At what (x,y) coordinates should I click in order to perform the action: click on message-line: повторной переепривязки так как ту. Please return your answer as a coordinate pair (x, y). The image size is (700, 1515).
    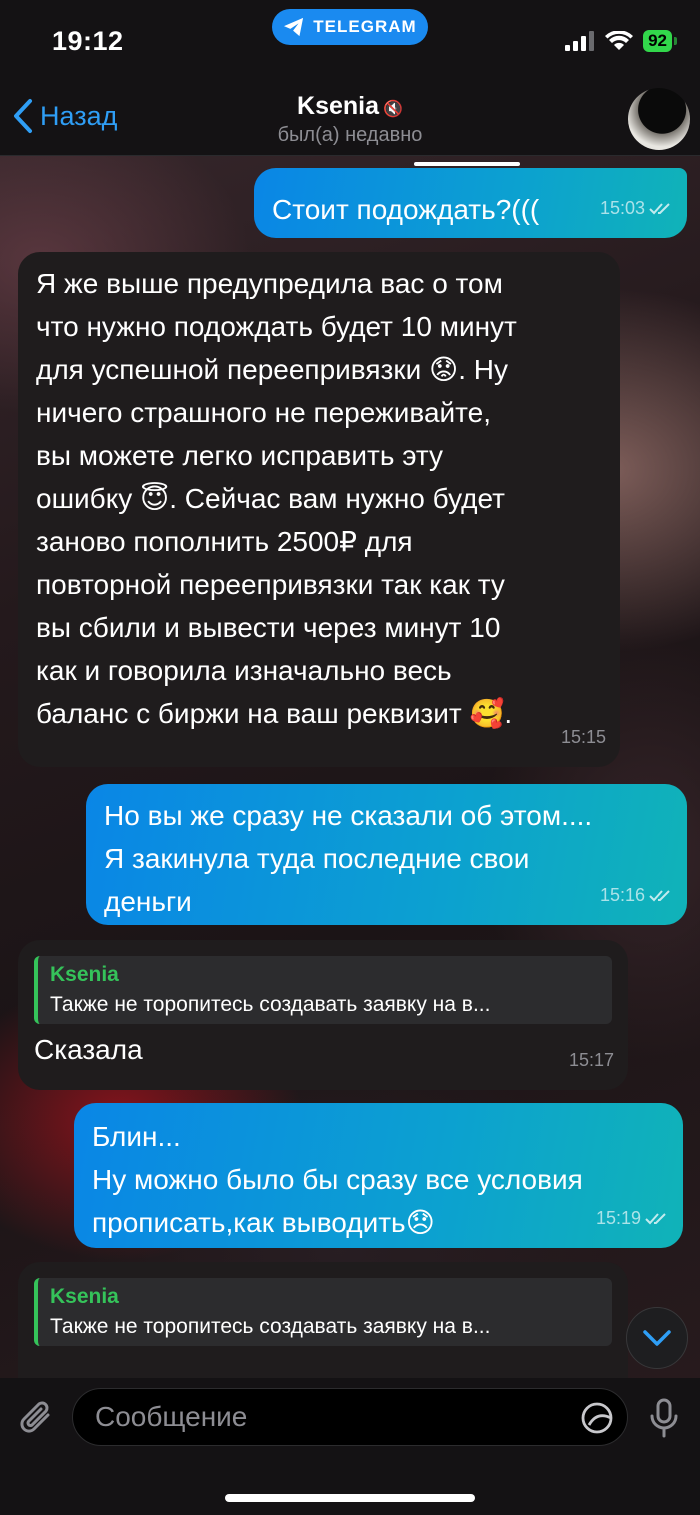
    Looking at the image, I should click on (270, 584).